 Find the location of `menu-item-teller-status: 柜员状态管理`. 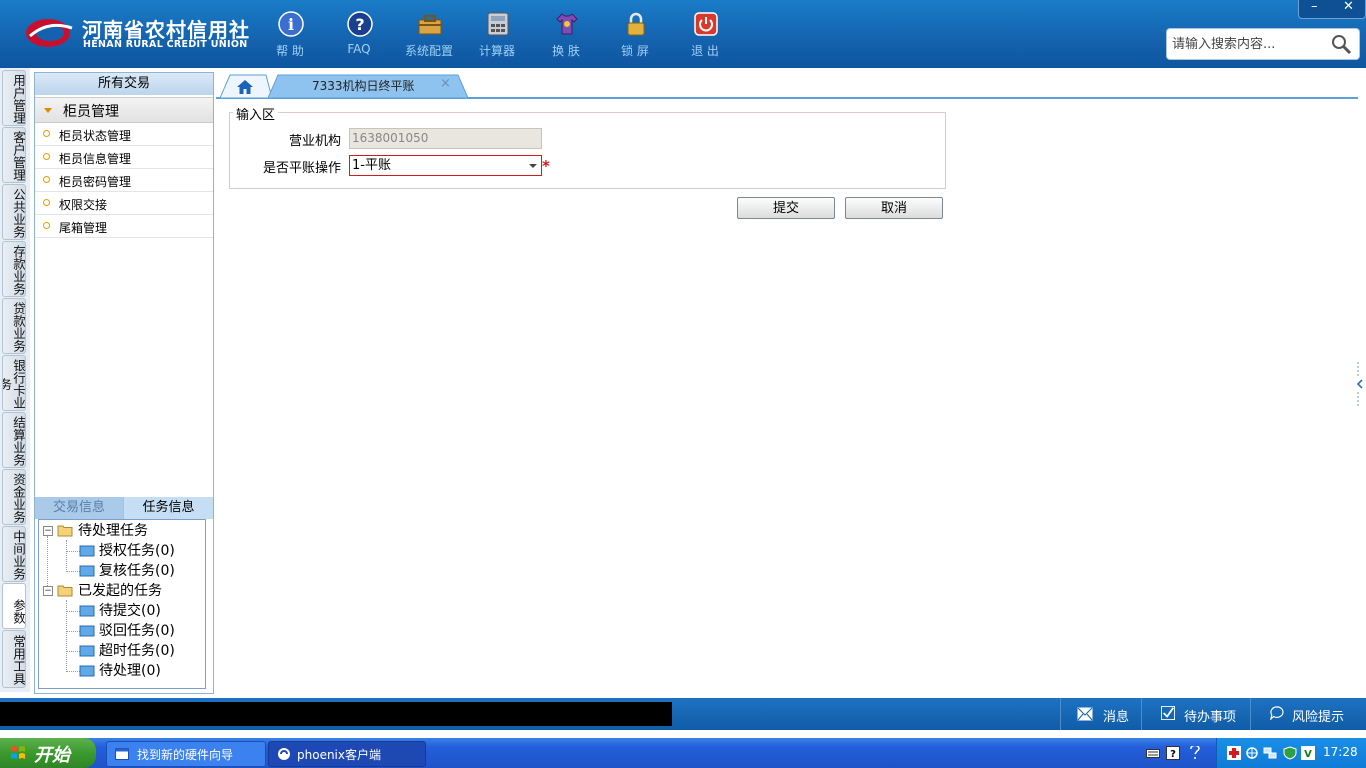

menu-item-teller-status: 柜员状态管理 is located at coordinates (124, 134).